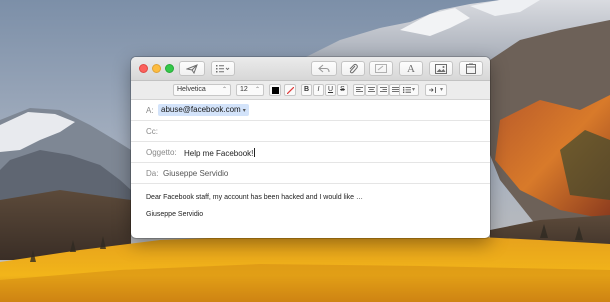 The image size is (610, 302). I want to click on bulleted-list-icon, so click(407, 90).